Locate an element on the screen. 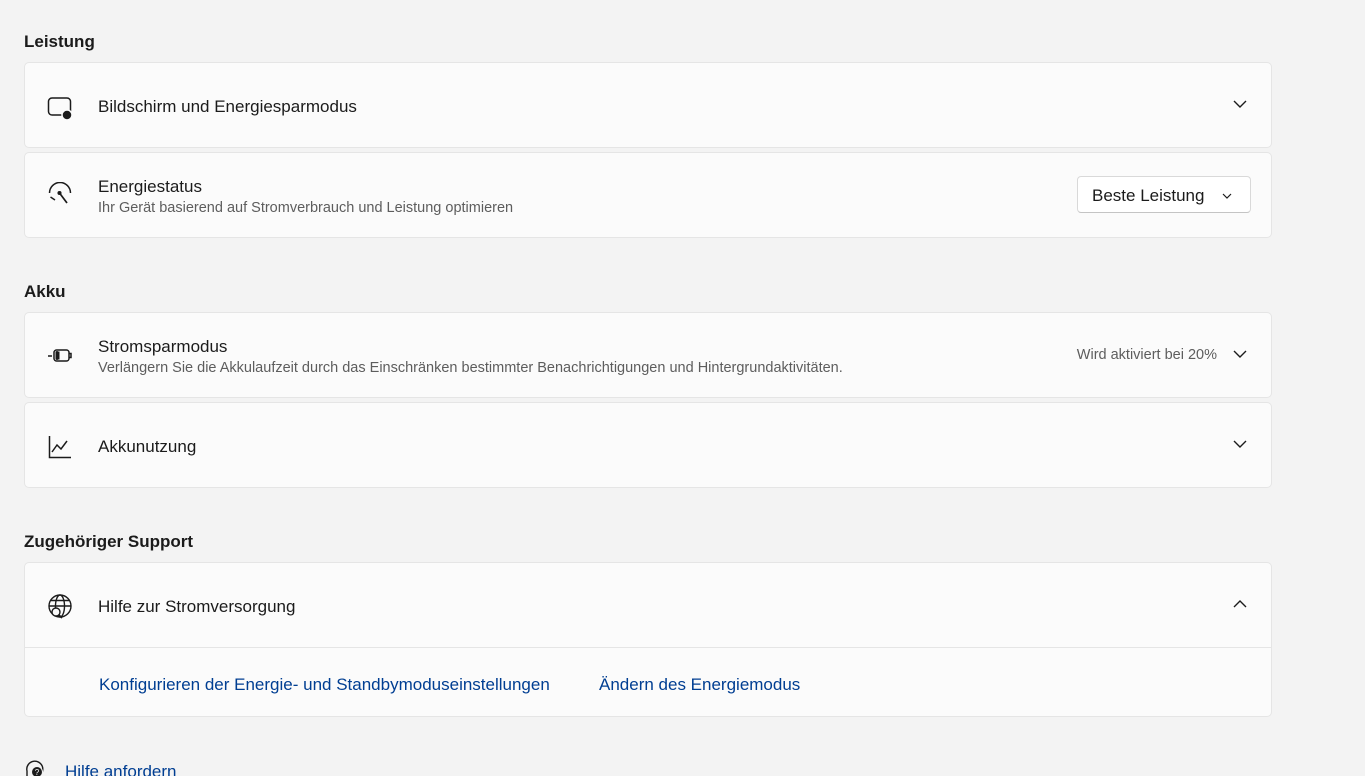  screen-sleep-row: Bildschirm und Energiesparmodus is located at coordinates (648, 105).